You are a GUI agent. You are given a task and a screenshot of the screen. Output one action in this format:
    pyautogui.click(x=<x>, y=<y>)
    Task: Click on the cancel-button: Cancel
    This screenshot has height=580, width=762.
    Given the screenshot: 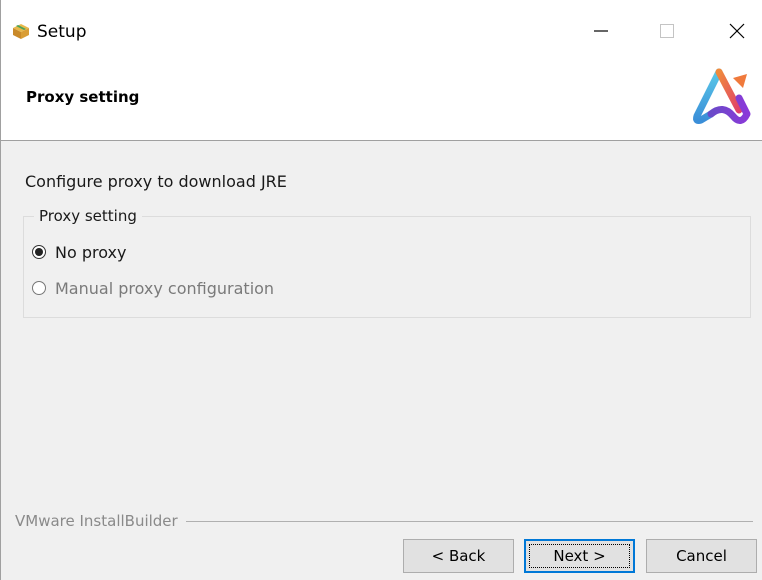 What is the action you would take?
    pyautogui.click(x=701, y=556)
    